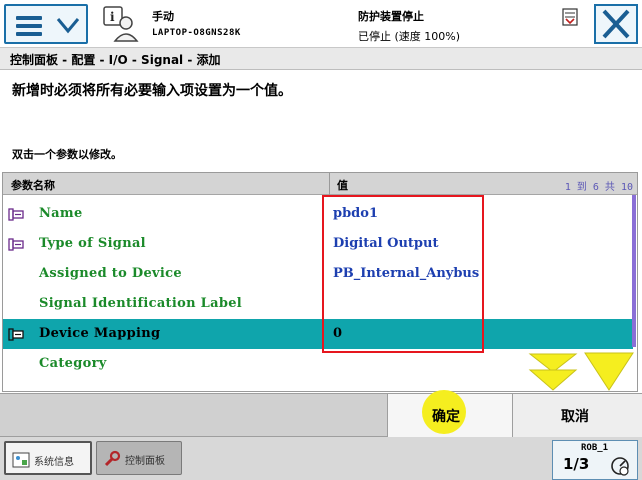 The width and height of the screenshot is (642, 480). Describe the element at coordinates (196, 33) in the screenshot. I see `controller-name: LAPTOP-O8GNS28K` at that location.